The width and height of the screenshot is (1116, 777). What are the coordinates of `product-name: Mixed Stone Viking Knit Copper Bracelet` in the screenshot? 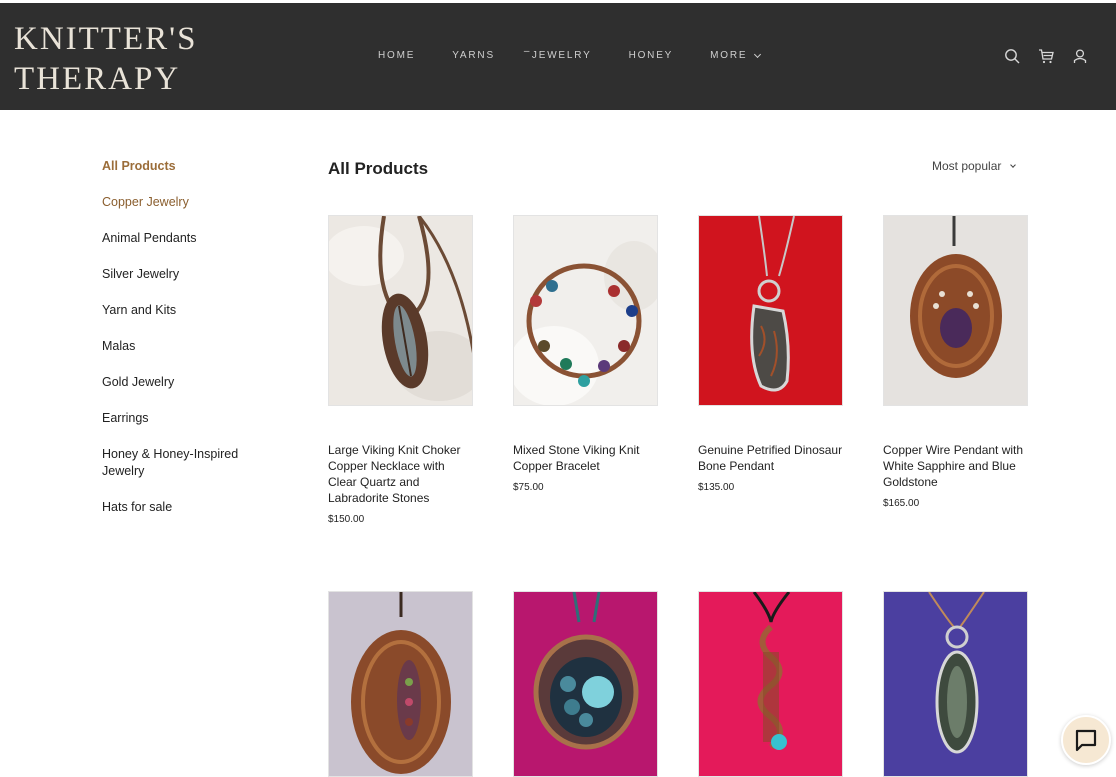 It's located at (585, 458).